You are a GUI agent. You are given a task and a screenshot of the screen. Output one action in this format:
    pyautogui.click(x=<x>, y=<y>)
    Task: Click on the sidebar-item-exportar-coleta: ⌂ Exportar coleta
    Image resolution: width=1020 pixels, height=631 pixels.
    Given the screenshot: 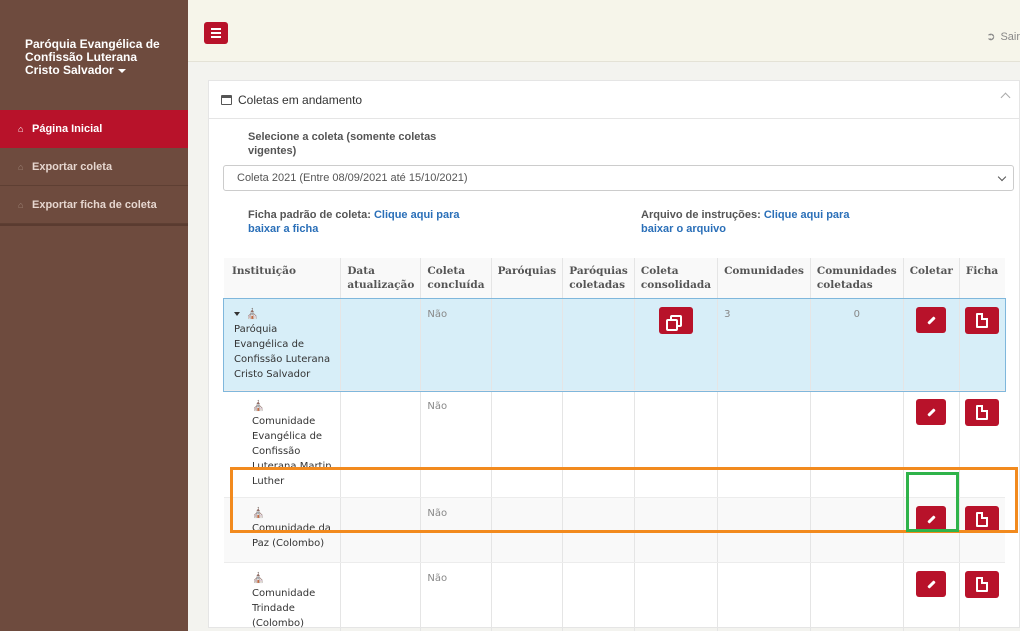 What is the action you would take?
    pyautogui.click(x=94, y=167)
    